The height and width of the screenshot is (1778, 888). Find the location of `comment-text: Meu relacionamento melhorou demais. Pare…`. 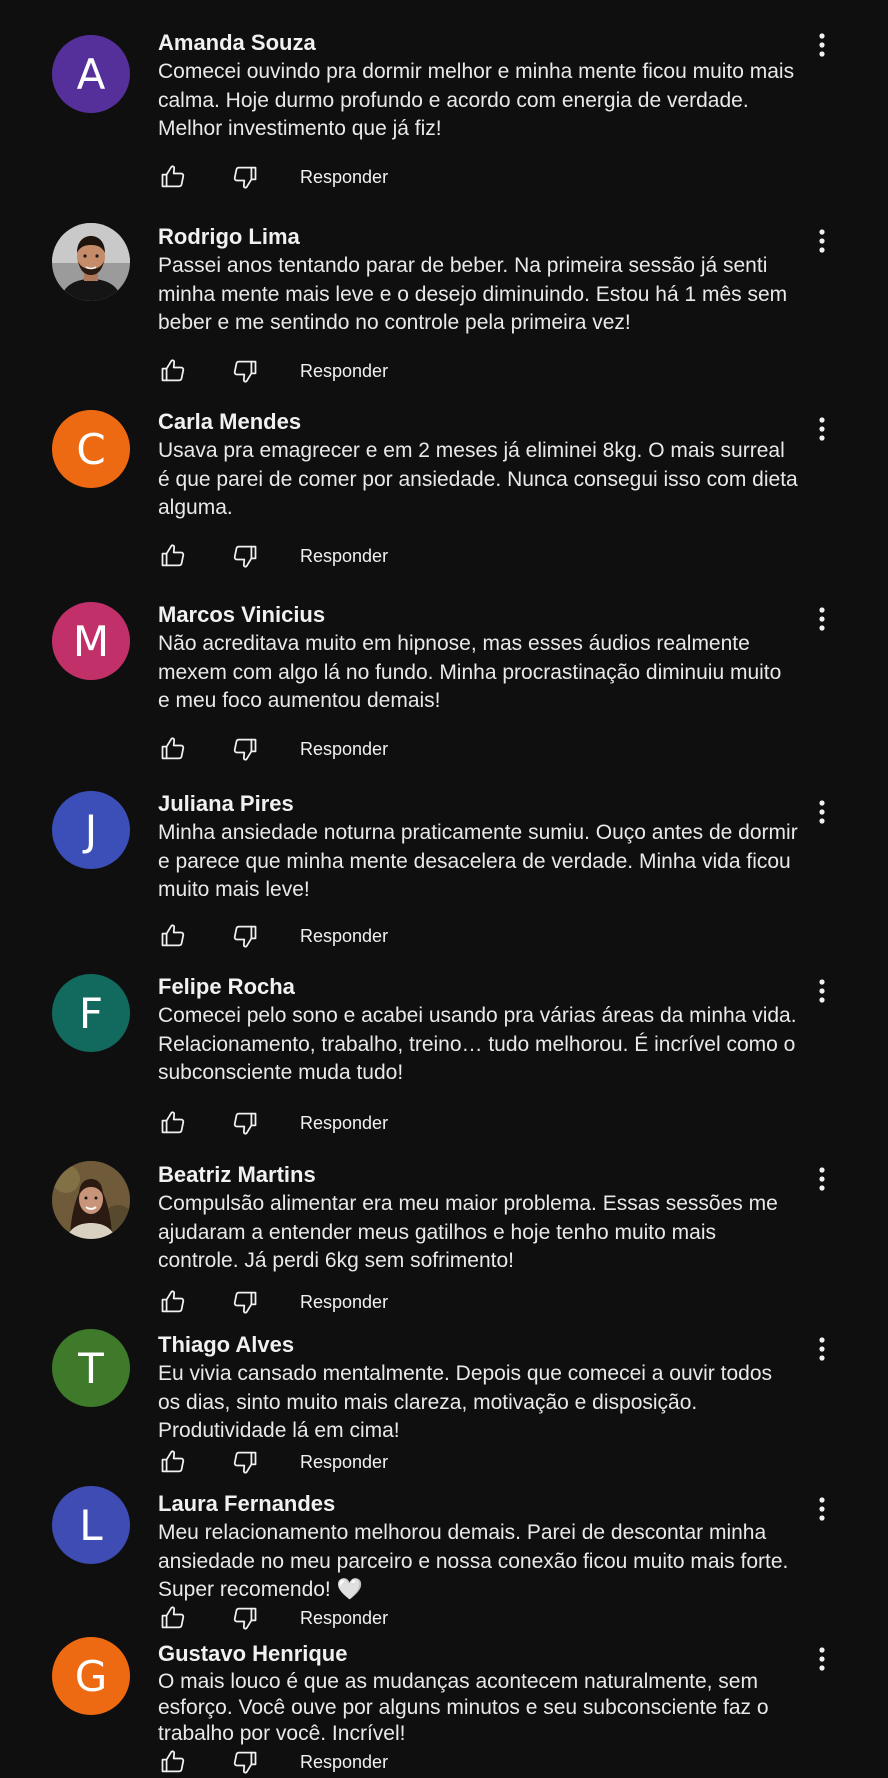

comment-text: Meu relacionamento melhorou demais. Pare… is located at coordinates (473, 1561).